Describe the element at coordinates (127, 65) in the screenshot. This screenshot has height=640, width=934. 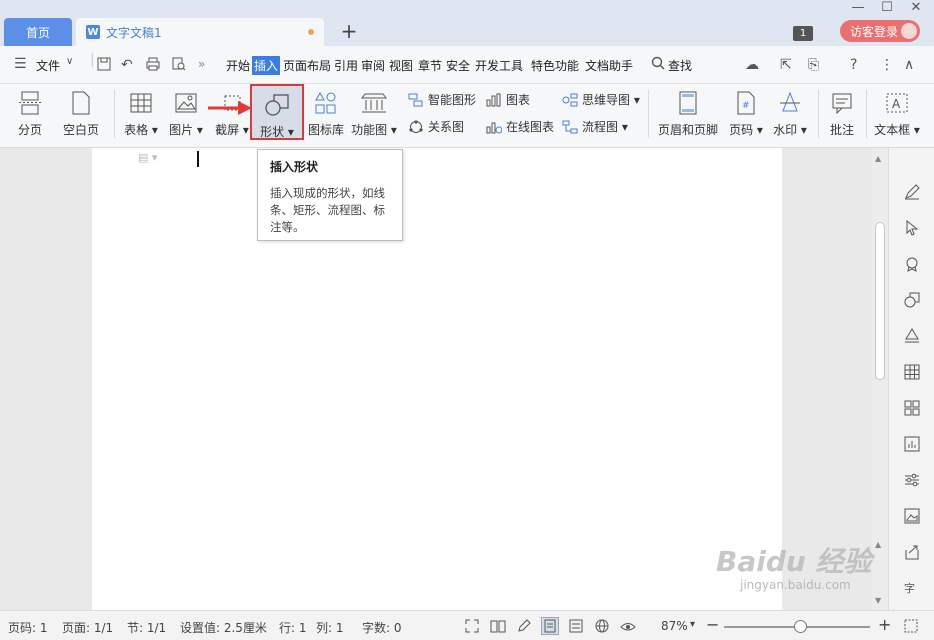
I see `undo-icon: ↶` at that location.